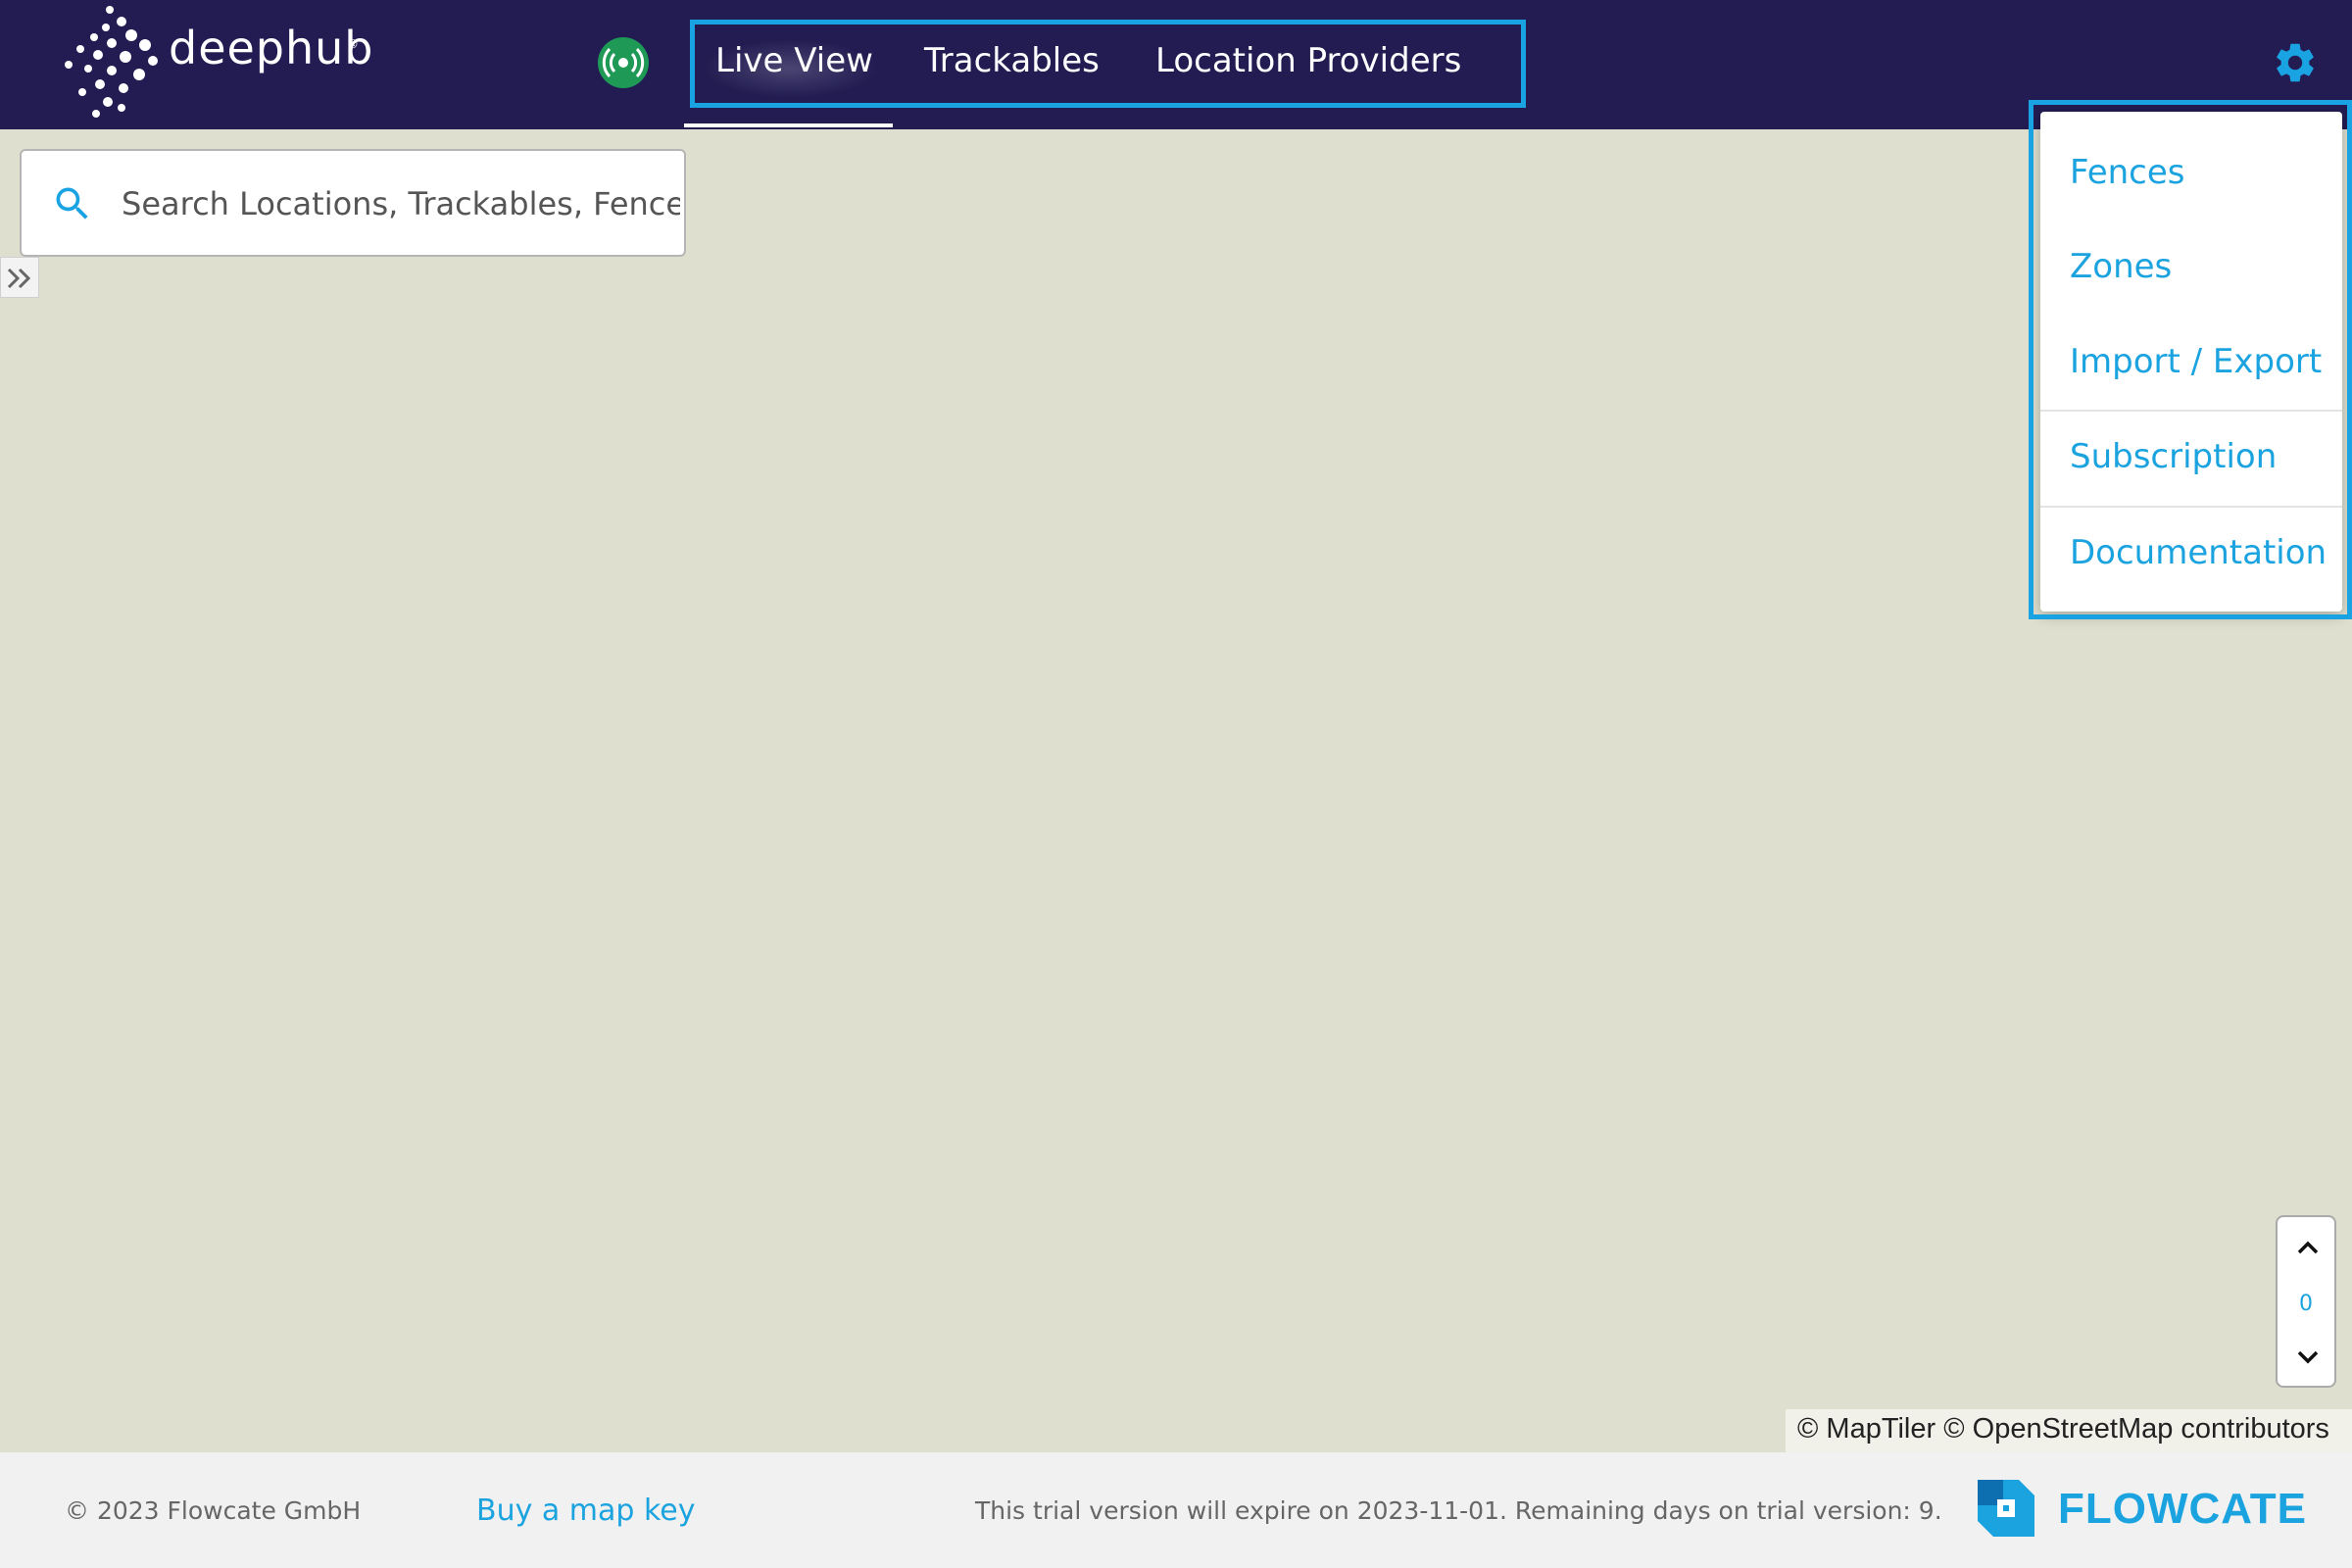 The image size is (2352, 1568). Describe the element at coordinates (1012, 60) in the screenshot. I see `tab-trackables: Trackables` at that location.